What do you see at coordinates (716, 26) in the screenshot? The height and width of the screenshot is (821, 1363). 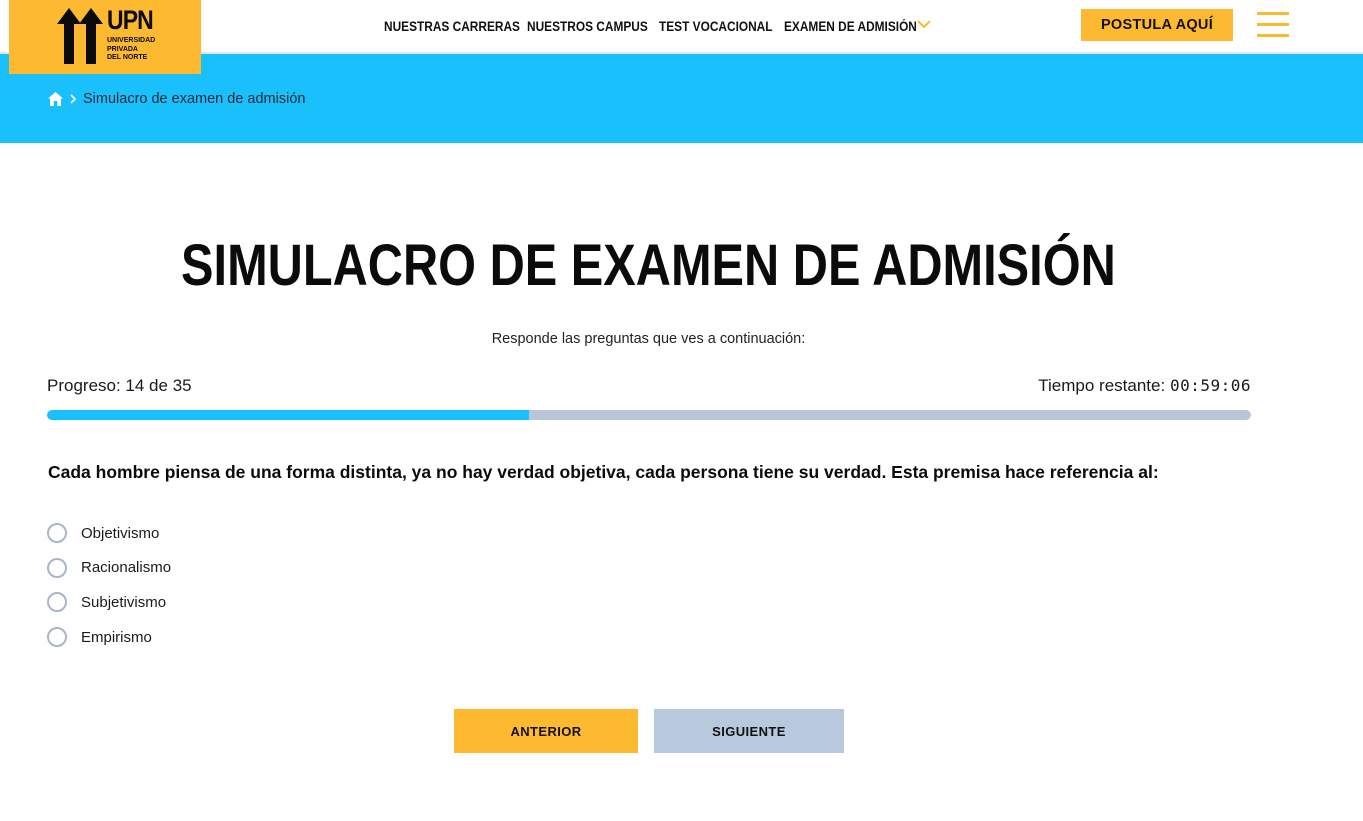 I see `nav-link-test-vocacional: TEST VOCACIONAL` at bounding box center [716, 26].